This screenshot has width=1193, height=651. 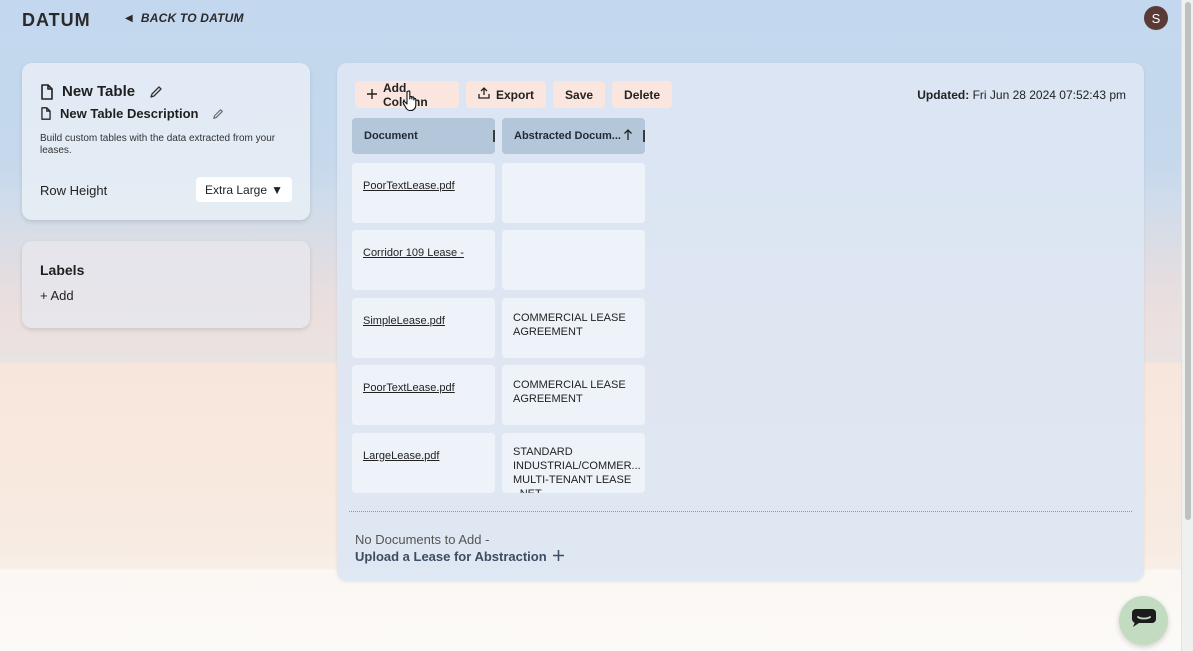 I want to click on save-label: Save, so click(x=579, y=94).